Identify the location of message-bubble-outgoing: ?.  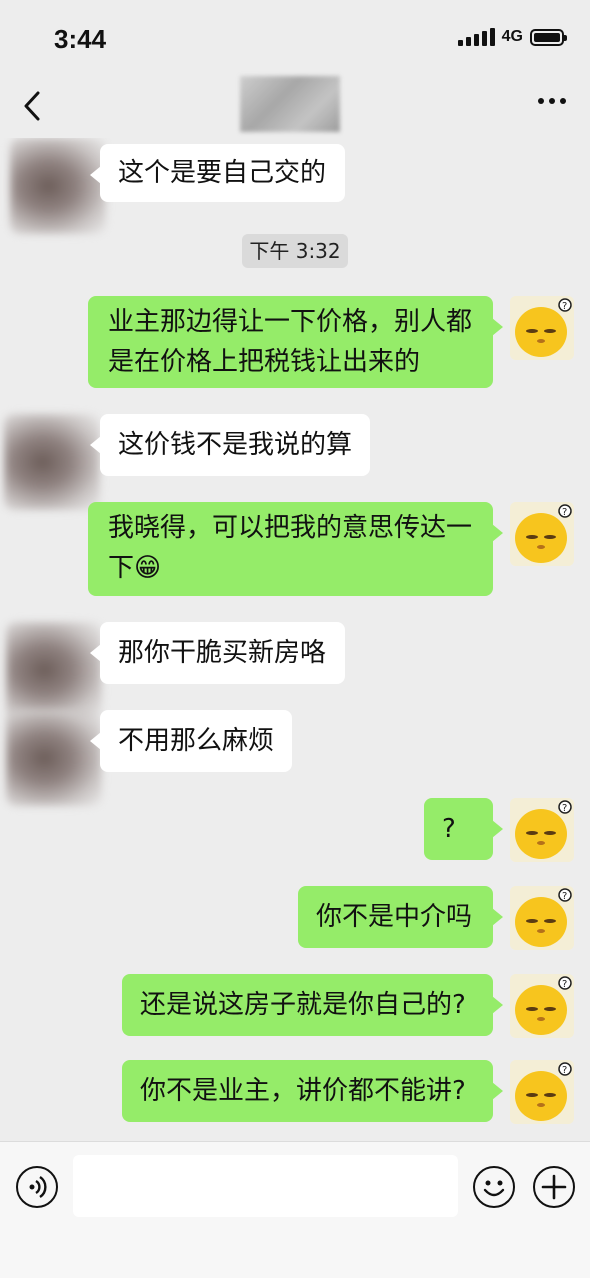
(463, 829).